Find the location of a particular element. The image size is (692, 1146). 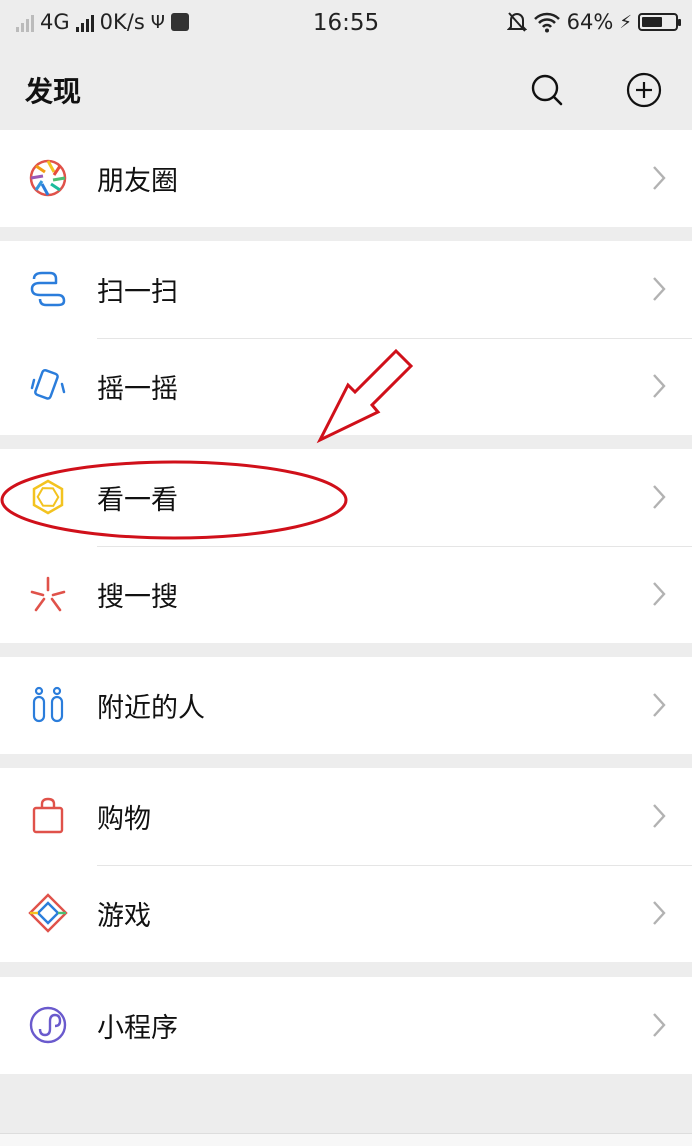

battery-icon is located at coordinates (659, 22).